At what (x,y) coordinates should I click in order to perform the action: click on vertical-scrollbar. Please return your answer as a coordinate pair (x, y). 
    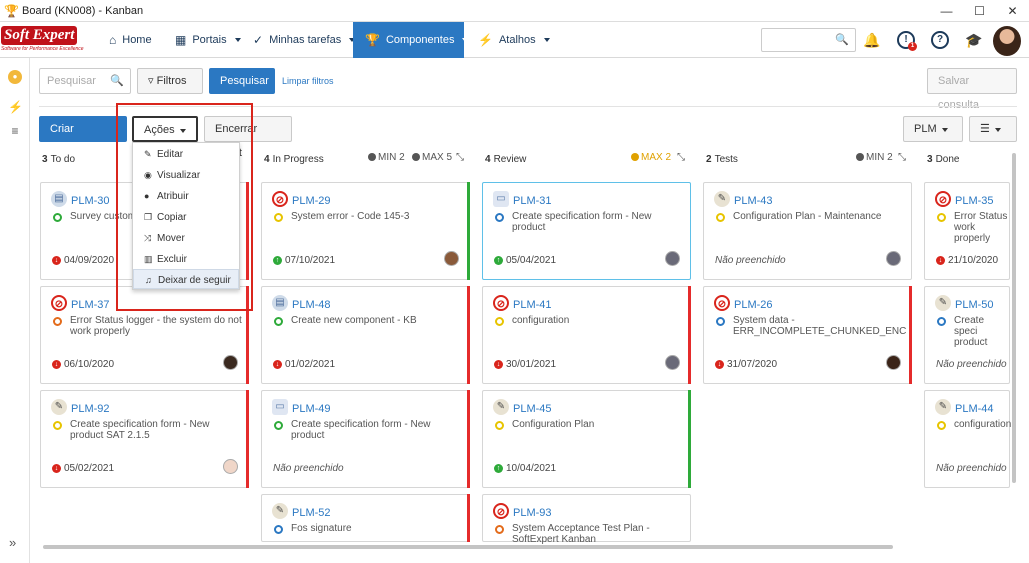
    Looking at the image, I should click on (1014, 318).